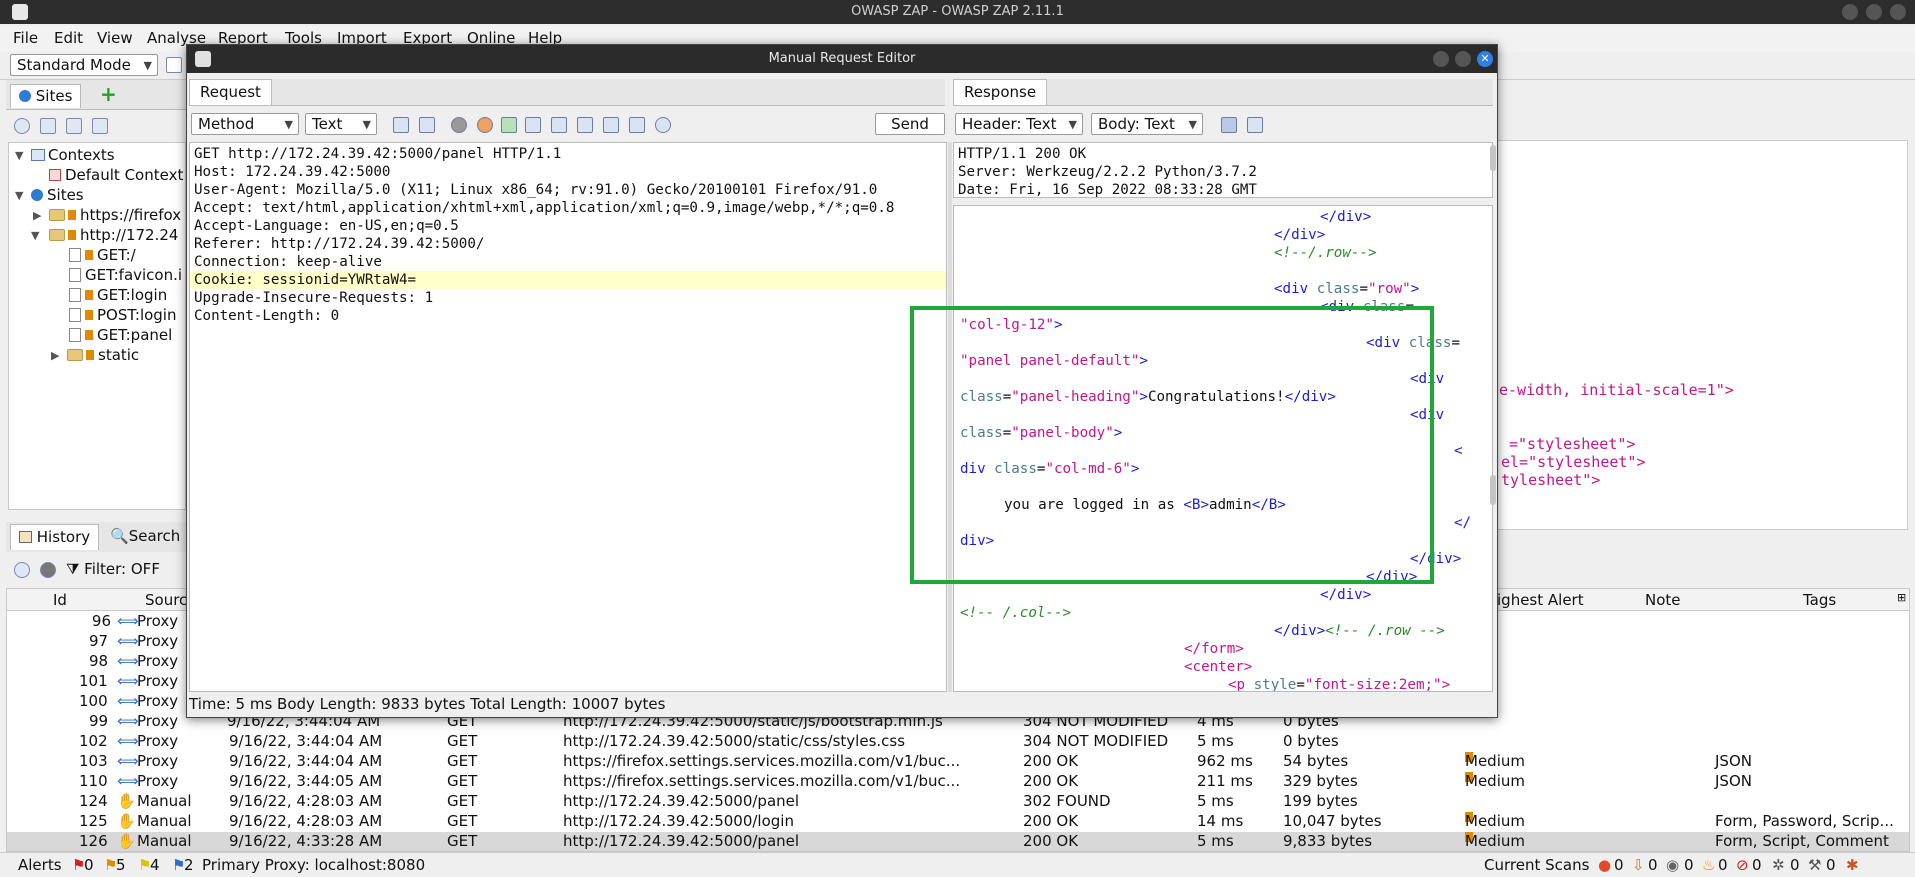  What do you see at coordinates (116, 175) in the screenshot?
I see `tree-default-context: Default Context` at bounding box center [116, 175].